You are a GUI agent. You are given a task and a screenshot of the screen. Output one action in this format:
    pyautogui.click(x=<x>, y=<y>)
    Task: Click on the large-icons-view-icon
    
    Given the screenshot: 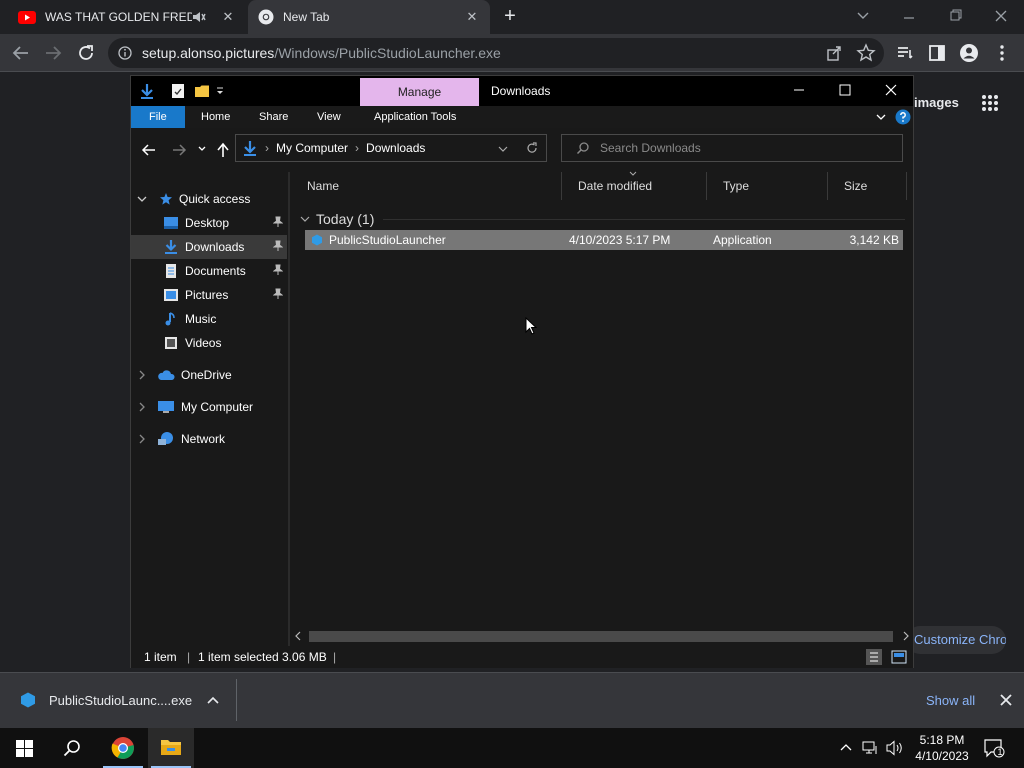 What is the action you would take?
    pyautogui.click(x=899, y=657)
    